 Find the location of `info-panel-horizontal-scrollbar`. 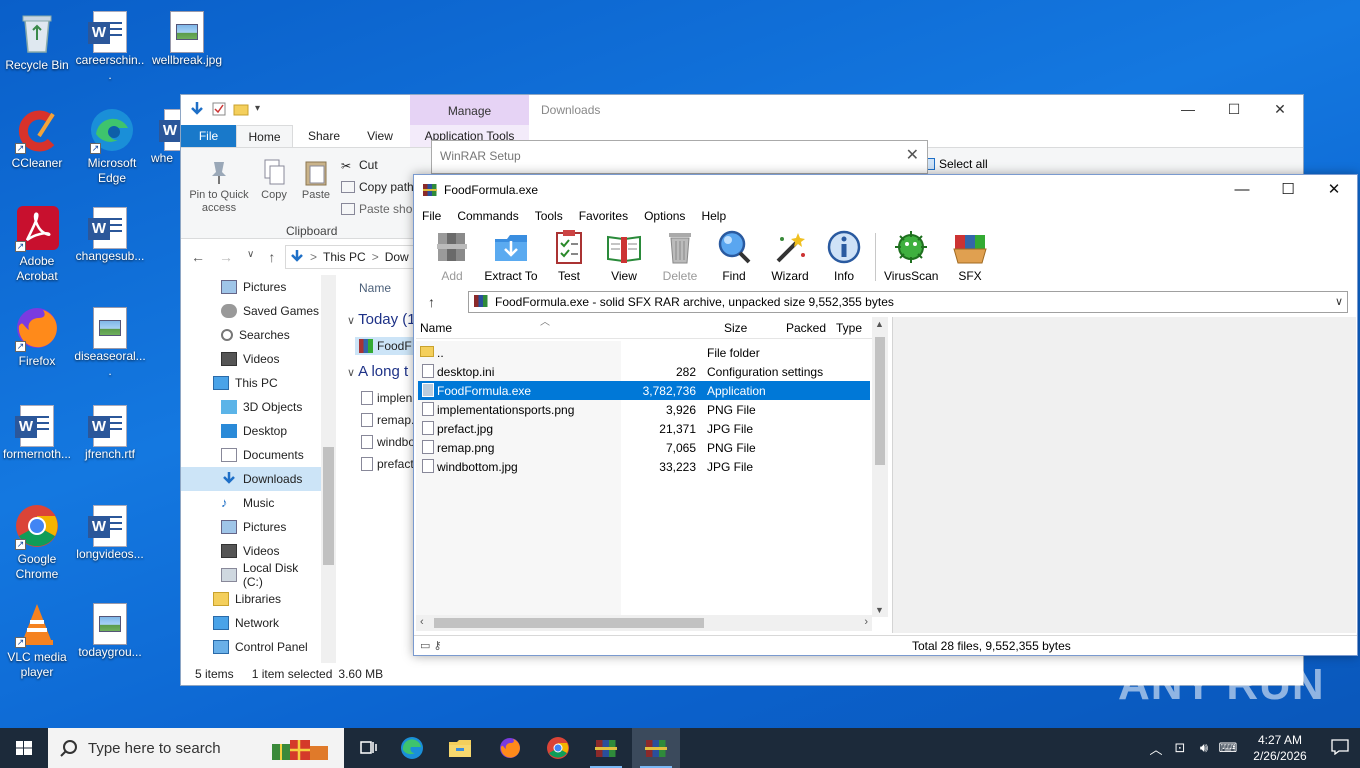

info-panel-horizontal-scrollbar is located at coordinates (1116, 623).